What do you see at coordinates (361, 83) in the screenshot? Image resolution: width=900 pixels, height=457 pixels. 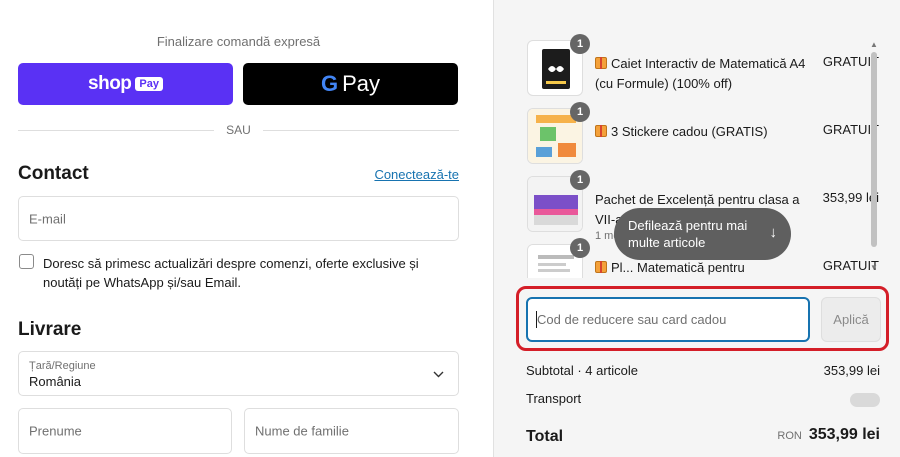 I see `google-pay-label: Pay` at bounding box center [361, 83].